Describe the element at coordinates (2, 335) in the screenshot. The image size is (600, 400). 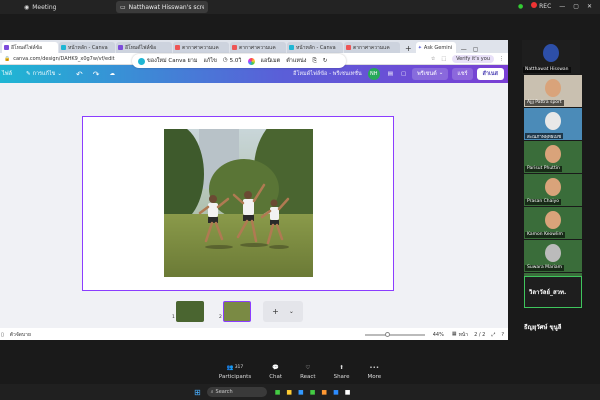
I see `notes-icon: ▯` at that location.